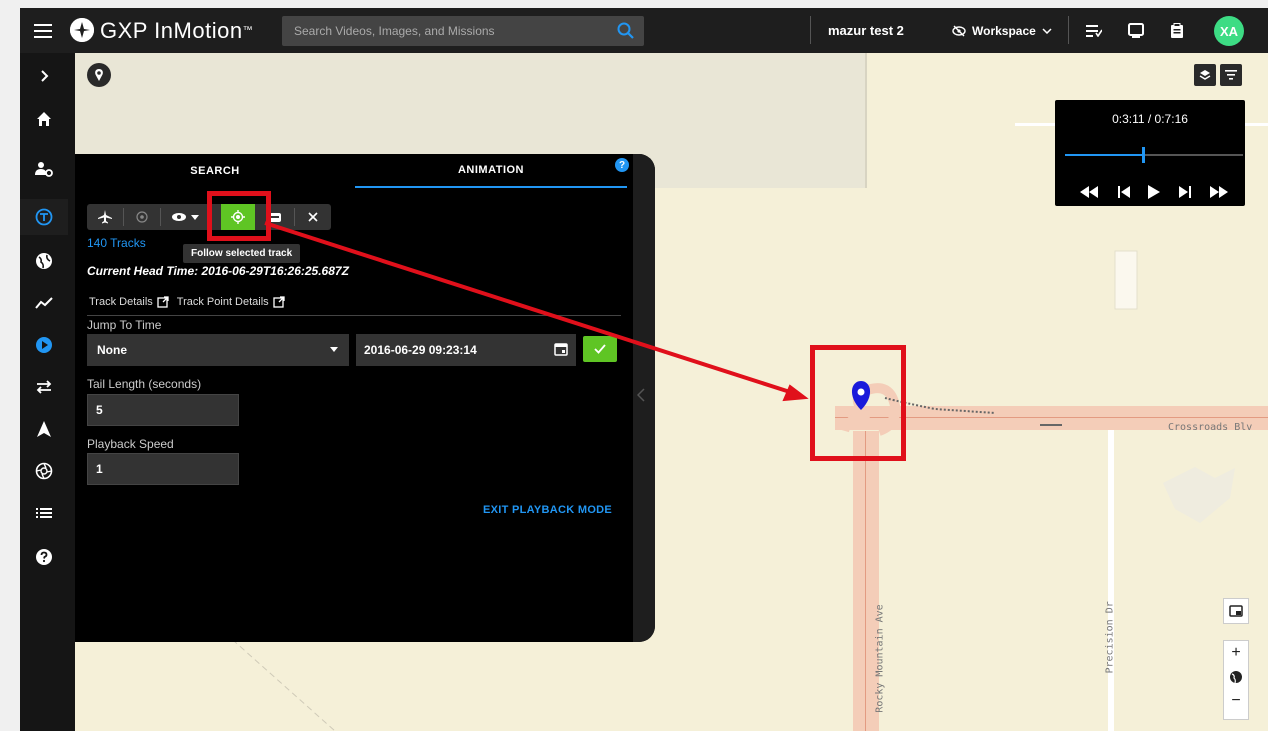  I want to click on map-pin-search-icon, so click(99, 75).